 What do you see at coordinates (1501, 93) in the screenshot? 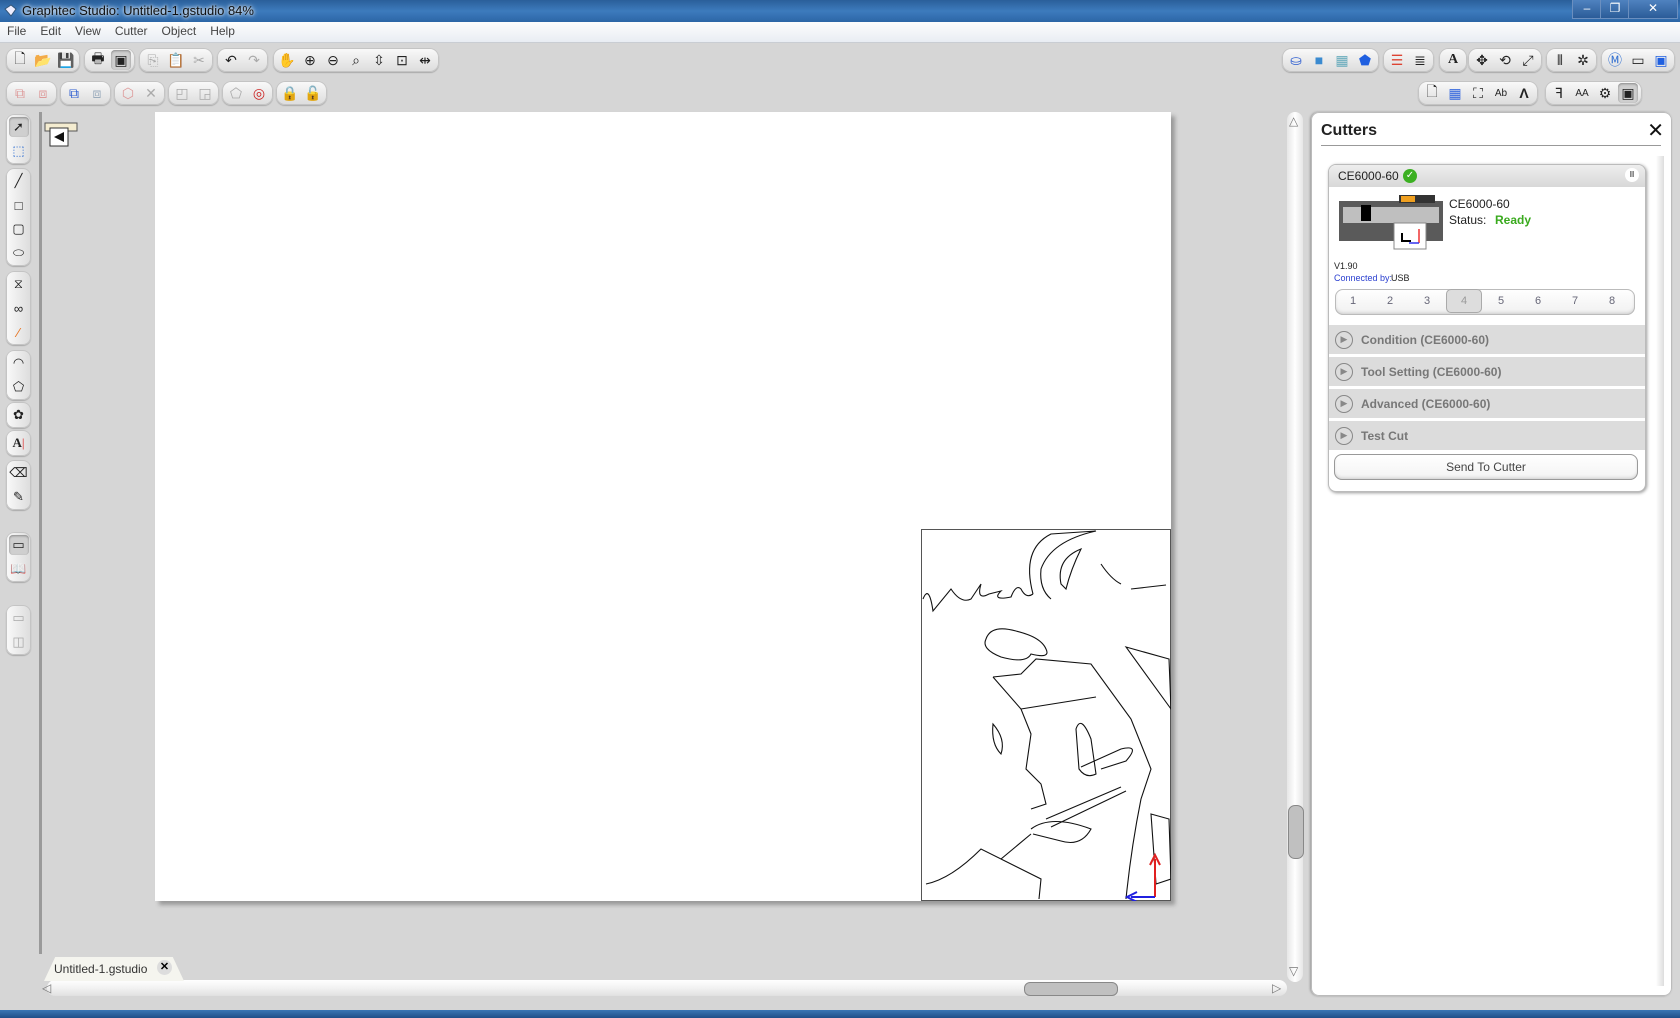
I see `text-format-icon: Ab` at bounding box center [1501, 93].